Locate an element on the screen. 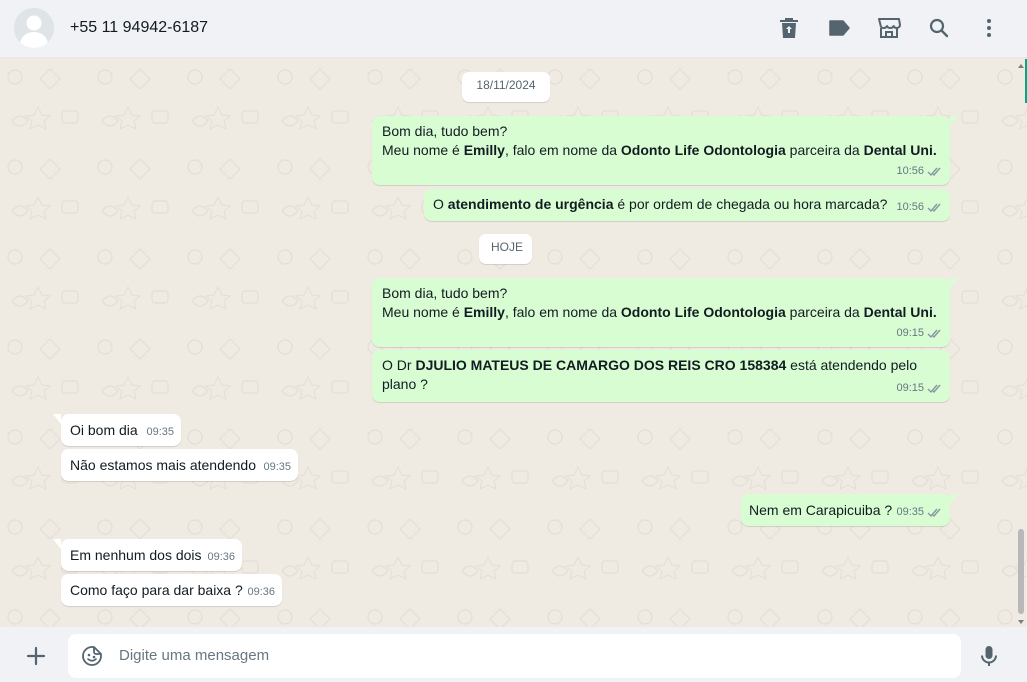  message-text: Nem em Carapicuiba ? is located at coordinates (821, 510).